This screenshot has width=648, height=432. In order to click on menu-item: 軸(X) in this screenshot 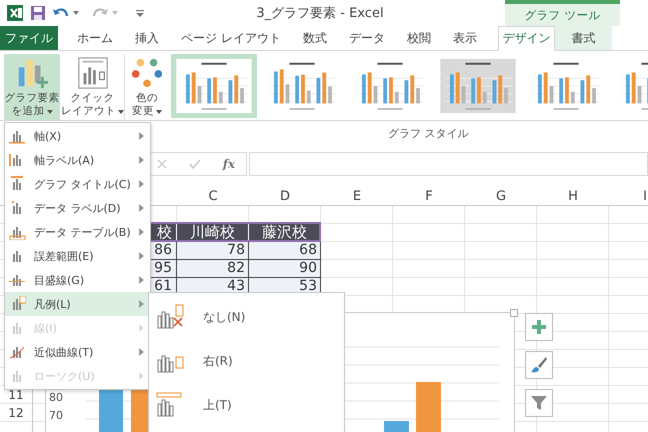, I will do `click(77, 136)`.